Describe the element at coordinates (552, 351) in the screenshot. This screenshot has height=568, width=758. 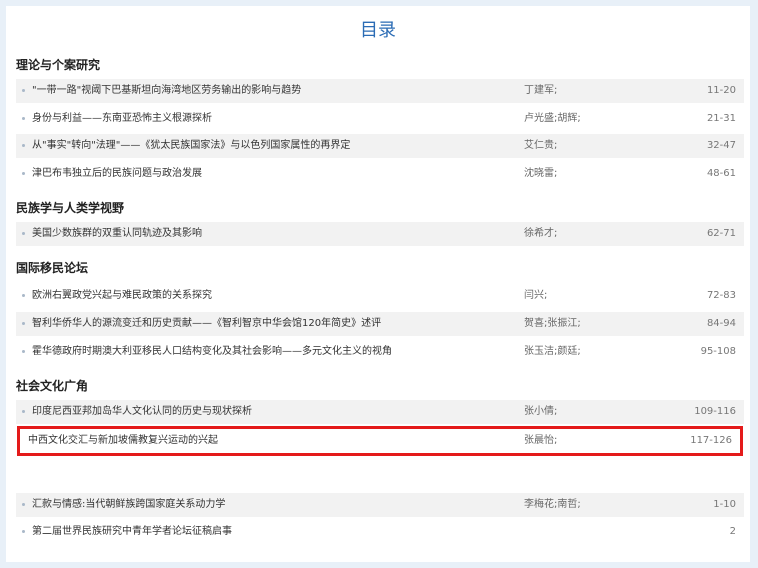
I see `article-authors: 张玉洁;颜廷;` at that location.